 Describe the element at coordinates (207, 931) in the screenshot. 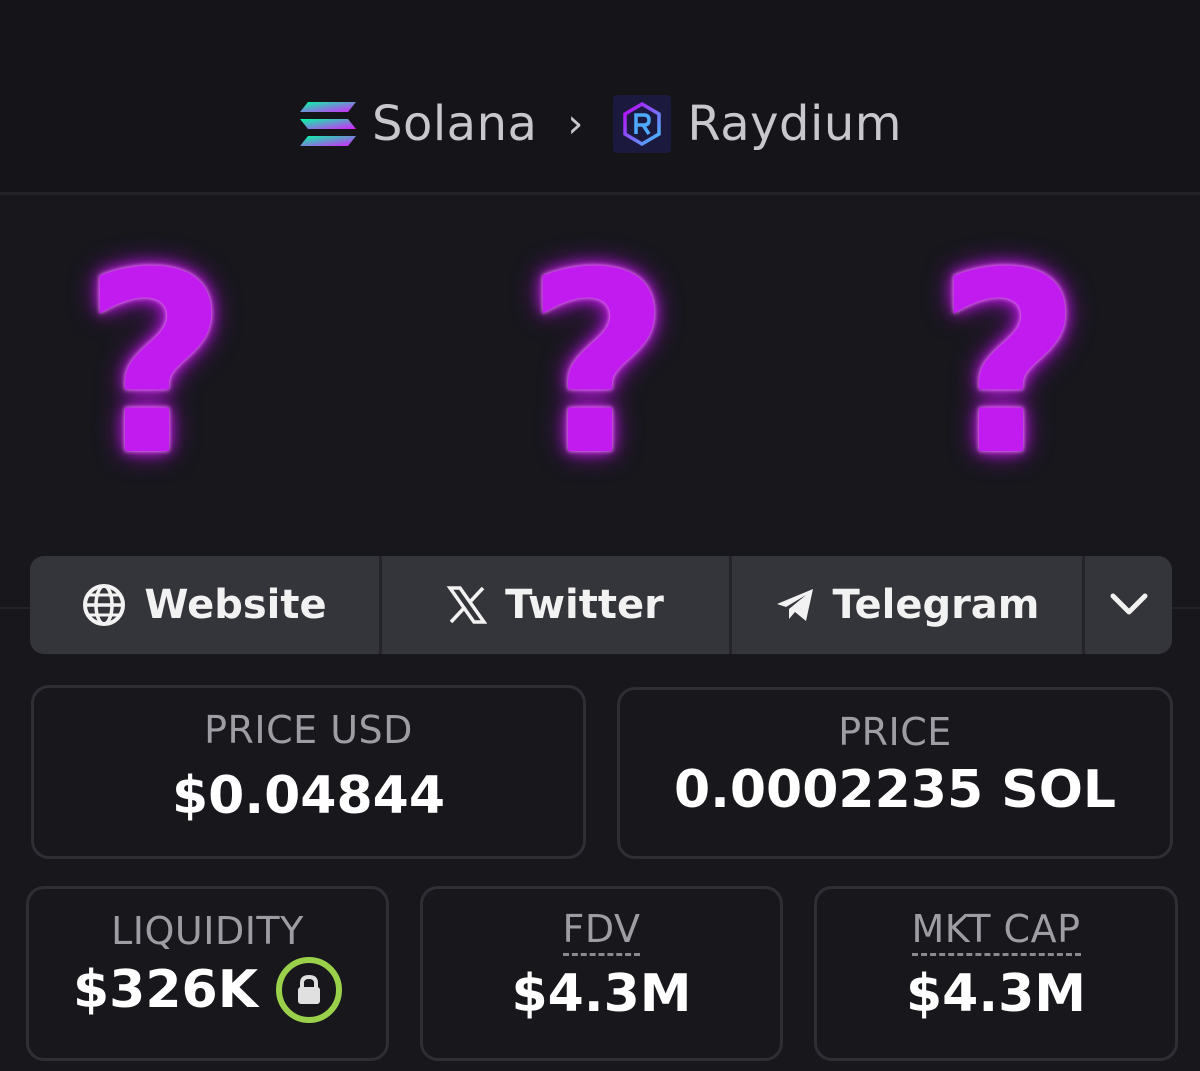

I see `liquidity-label: LIQUIDITY` at that location.